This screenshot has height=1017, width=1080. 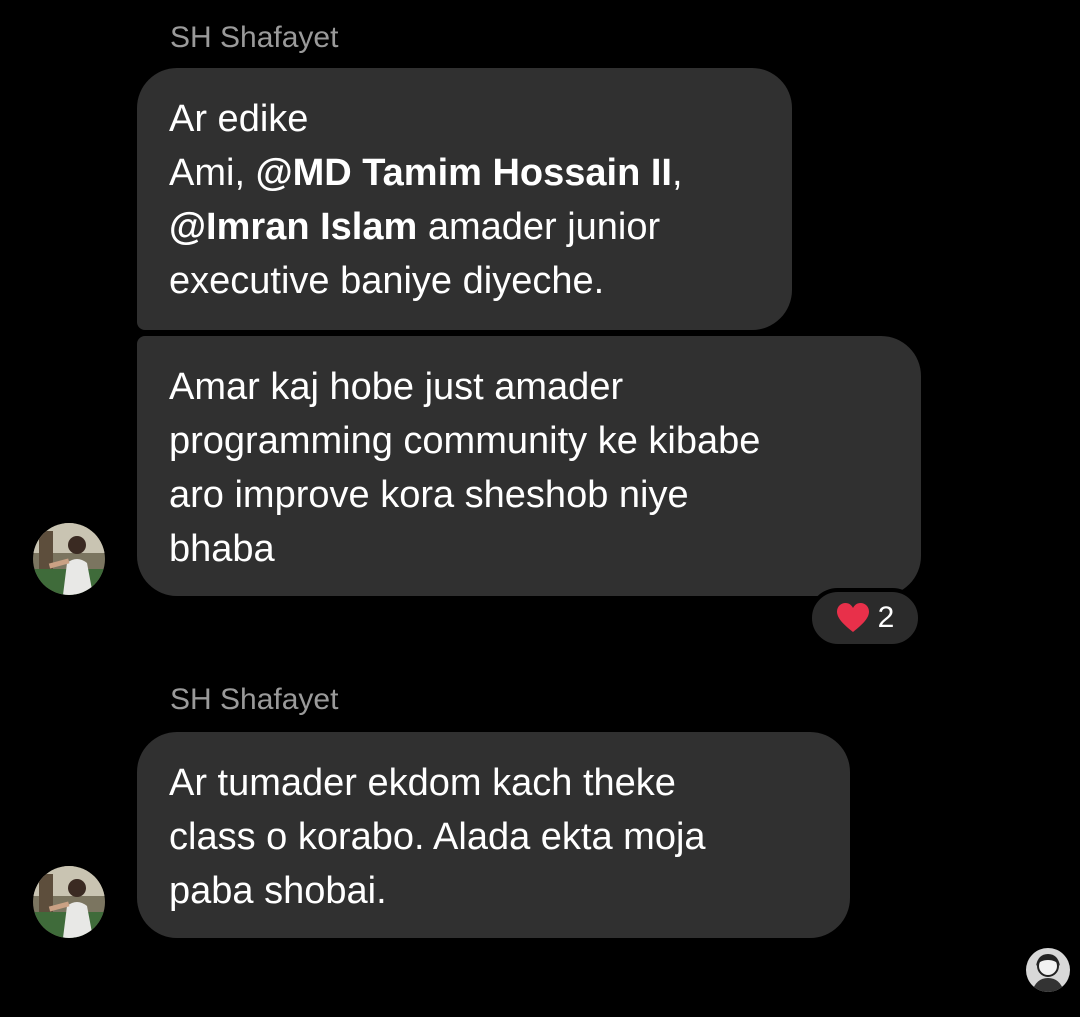 I want to click on message-text: amader junior, so click(x=539, y=227).